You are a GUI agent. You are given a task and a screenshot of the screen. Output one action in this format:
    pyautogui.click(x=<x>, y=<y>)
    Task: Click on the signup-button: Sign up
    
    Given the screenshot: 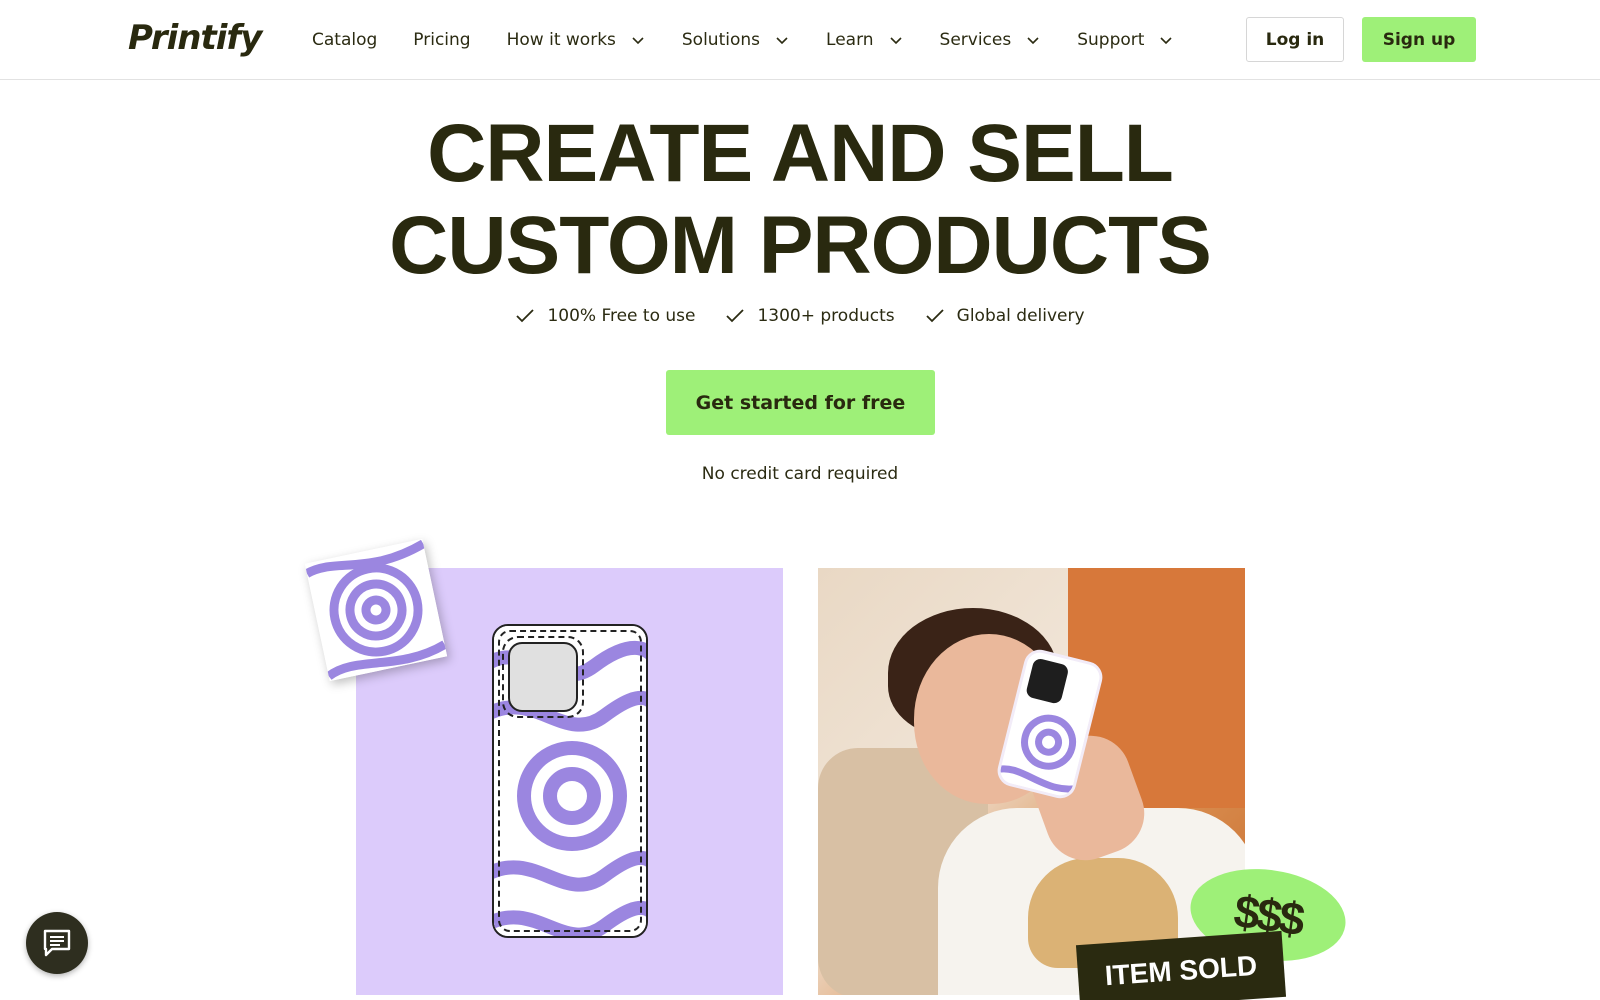 What is the action you would take?
    pyautogui.click(x=1419, y=39)
    